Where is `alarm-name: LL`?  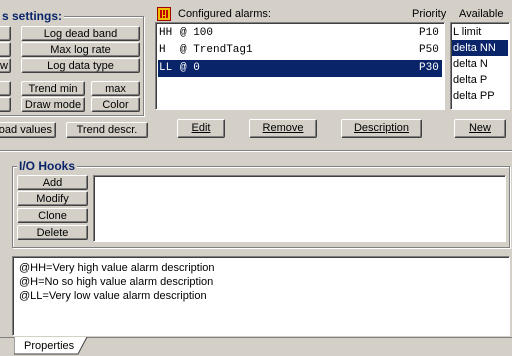 alarm-name: LL is located at coordinates (166, 68).